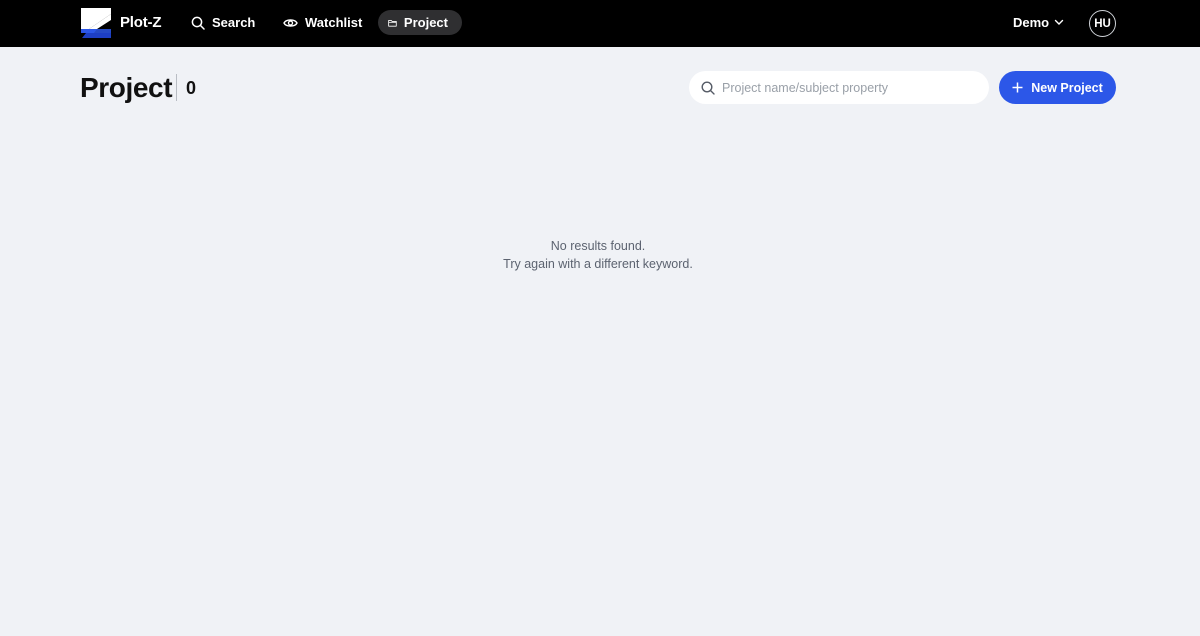  I want to click on org-label: Demo, so click(1031, 22).